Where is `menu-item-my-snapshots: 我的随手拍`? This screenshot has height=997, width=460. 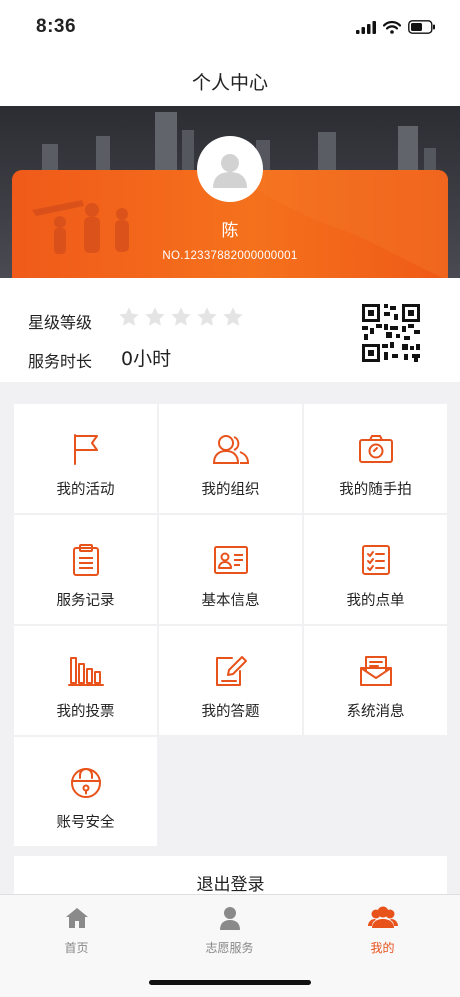 menu-item-my-snapshots: 我的随手拍 is located at coordinates (375, 458).